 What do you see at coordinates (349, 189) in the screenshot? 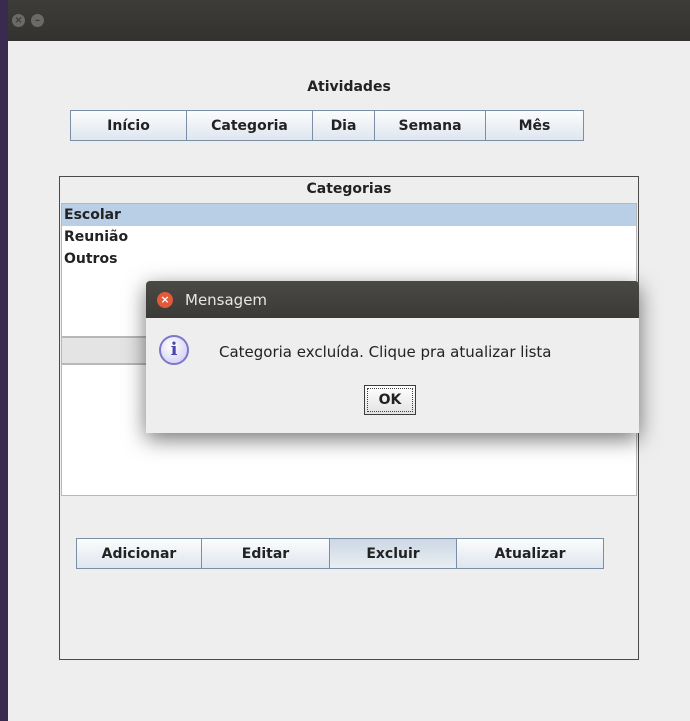
I see `categories-header: Categorias` at bounding box center [349, 189].